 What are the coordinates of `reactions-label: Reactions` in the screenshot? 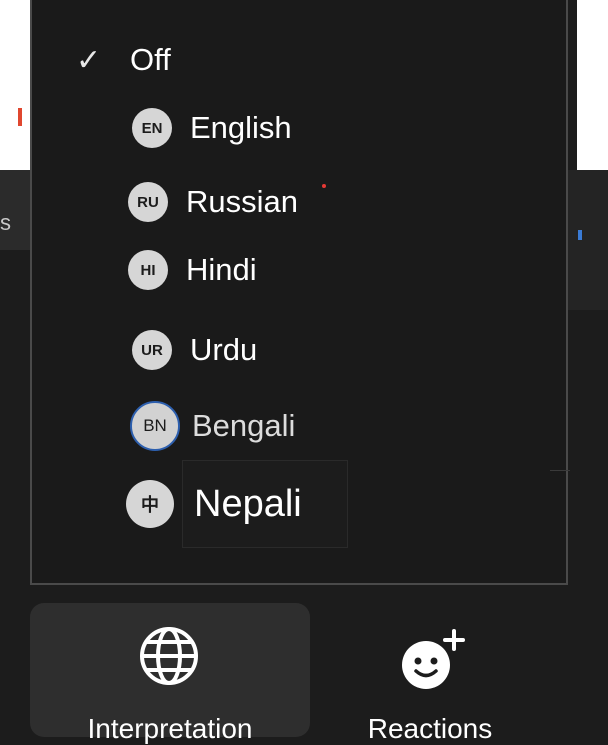 It's located at (430, 728).